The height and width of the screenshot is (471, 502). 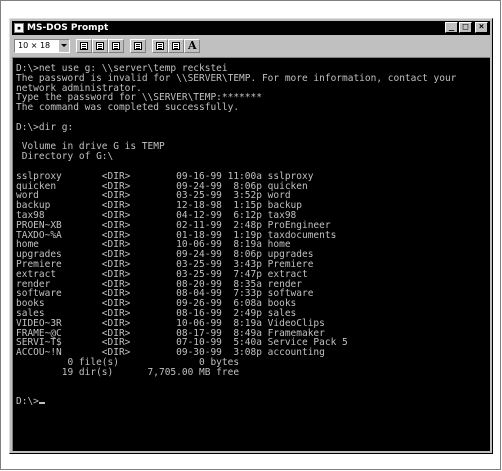 I want to click on mark-icon, so click(x=84, y=46).